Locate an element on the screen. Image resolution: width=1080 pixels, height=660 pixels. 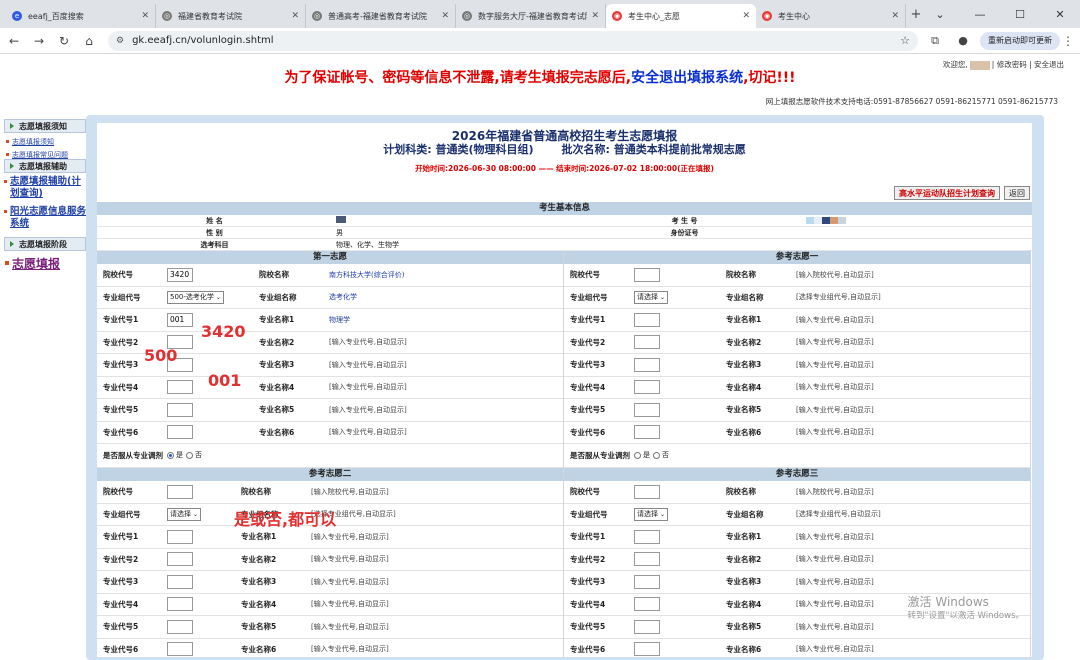
browser-tab: e eeafj_百度搜索 ✕ is located at coordinates (81, 16).